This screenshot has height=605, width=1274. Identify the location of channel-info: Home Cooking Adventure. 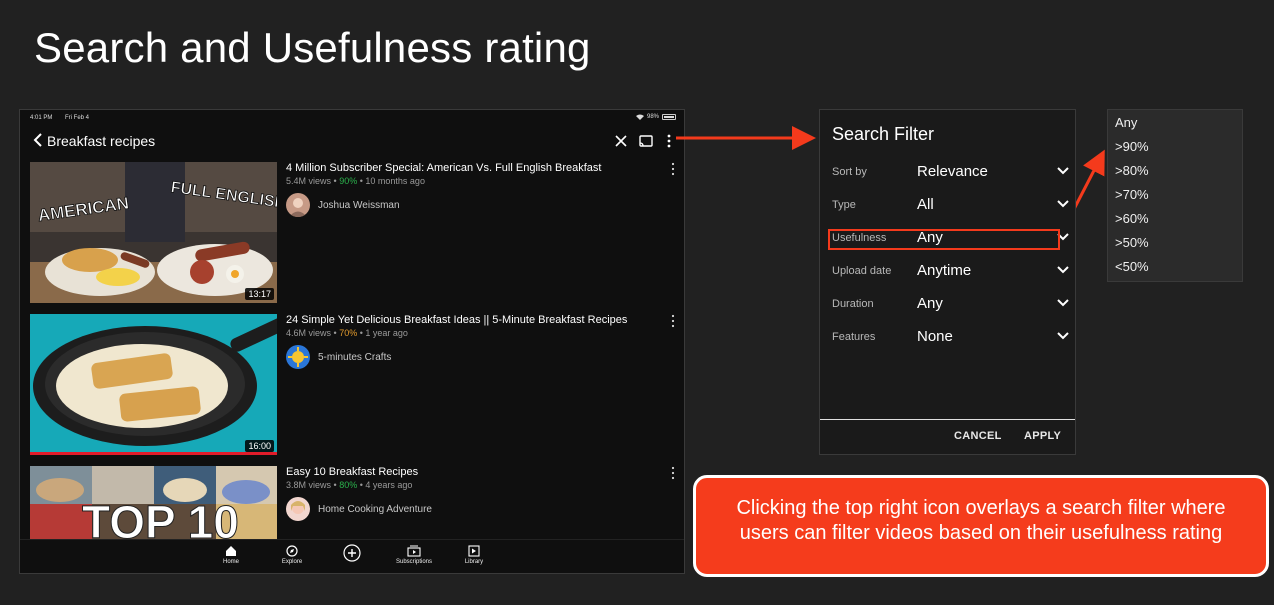
(359, 509).